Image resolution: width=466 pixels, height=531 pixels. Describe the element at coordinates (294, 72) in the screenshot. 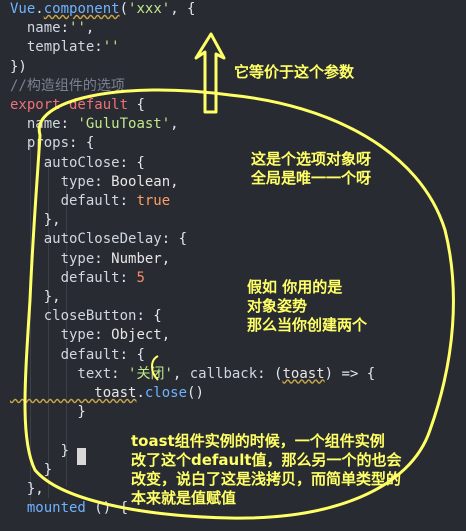

I see `annotation-equivalent: 它等价于这个参数` at that location.